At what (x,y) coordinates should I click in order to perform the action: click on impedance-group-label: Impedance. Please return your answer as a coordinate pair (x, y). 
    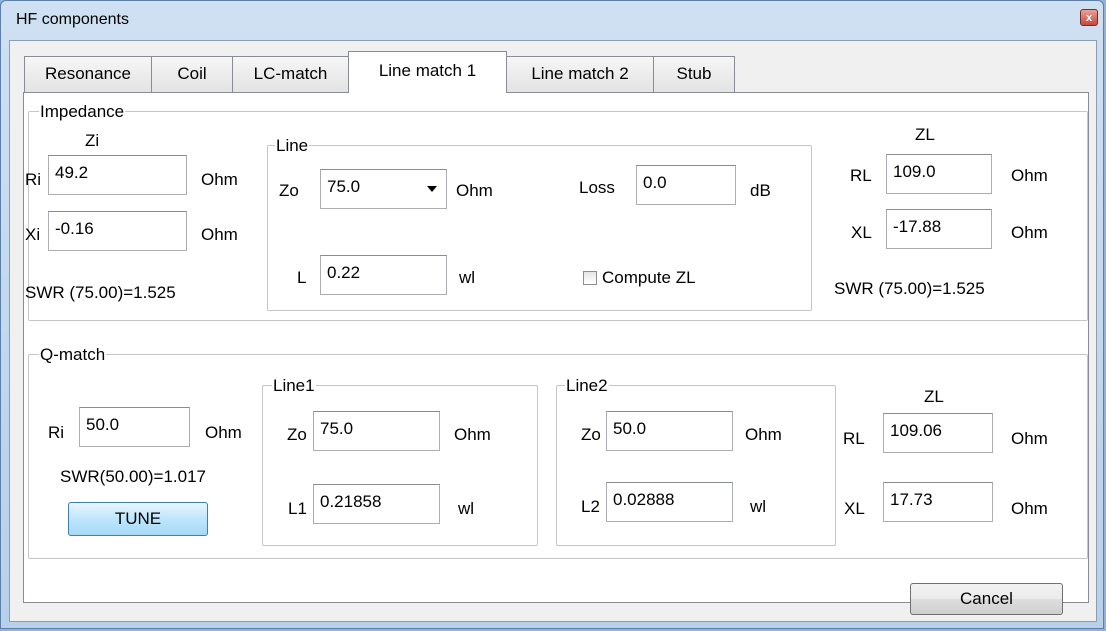
    Looking at the image, I should click on (82, 111).